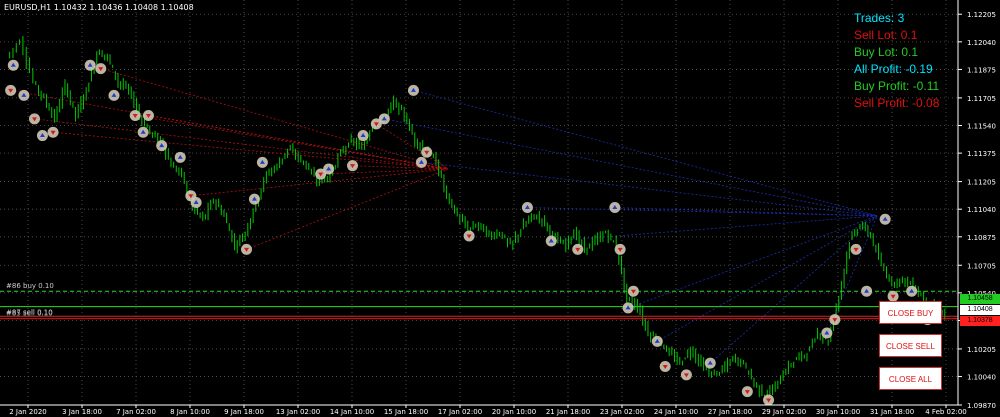  I want to click on time-tick-label: 31 Jan 18:00, so click(892, 412).